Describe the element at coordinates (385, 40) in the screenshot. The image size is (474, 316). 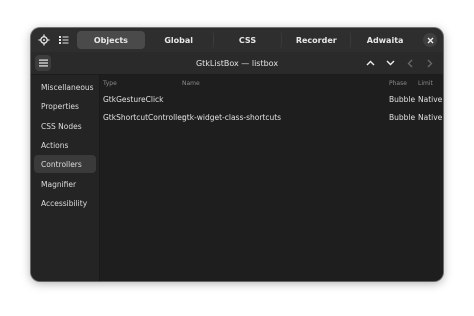
I see `tab-adwaita: Adwaita` at that location.